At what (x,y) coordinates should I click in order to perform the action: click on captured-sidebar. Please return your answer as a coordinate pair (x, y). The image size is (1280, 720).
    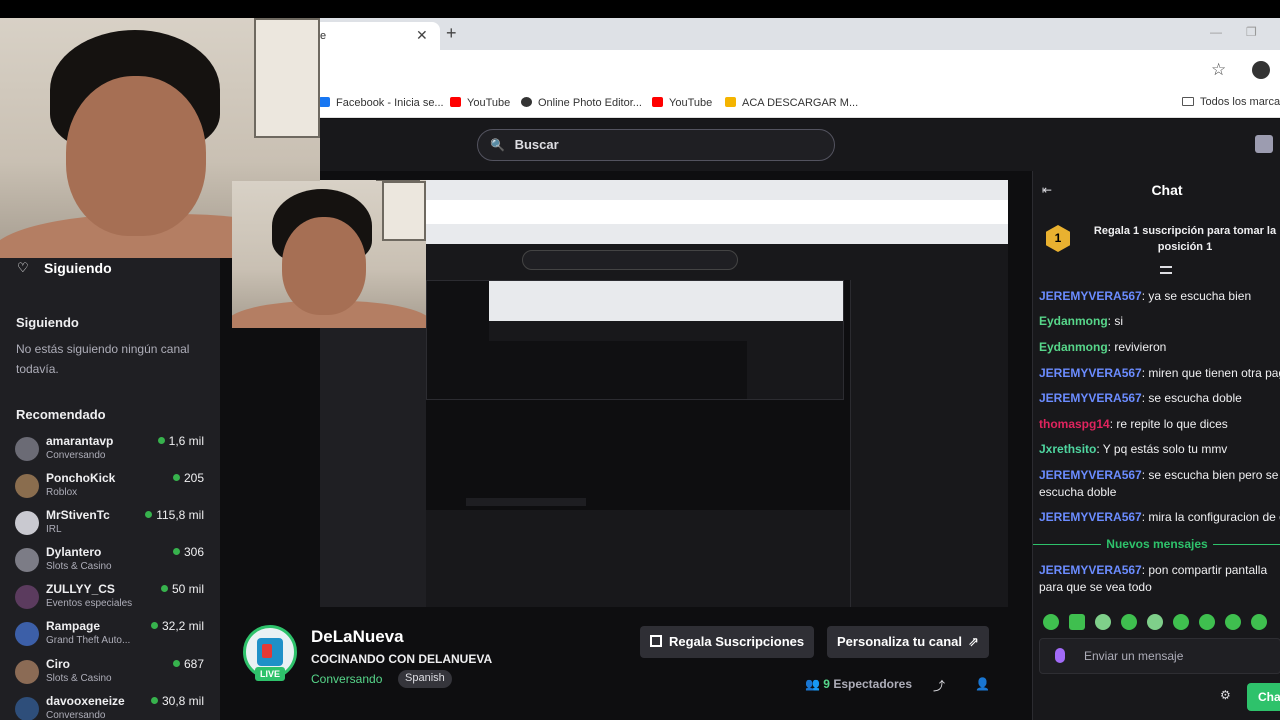
    Looking at the image, I should click on (373, 466).